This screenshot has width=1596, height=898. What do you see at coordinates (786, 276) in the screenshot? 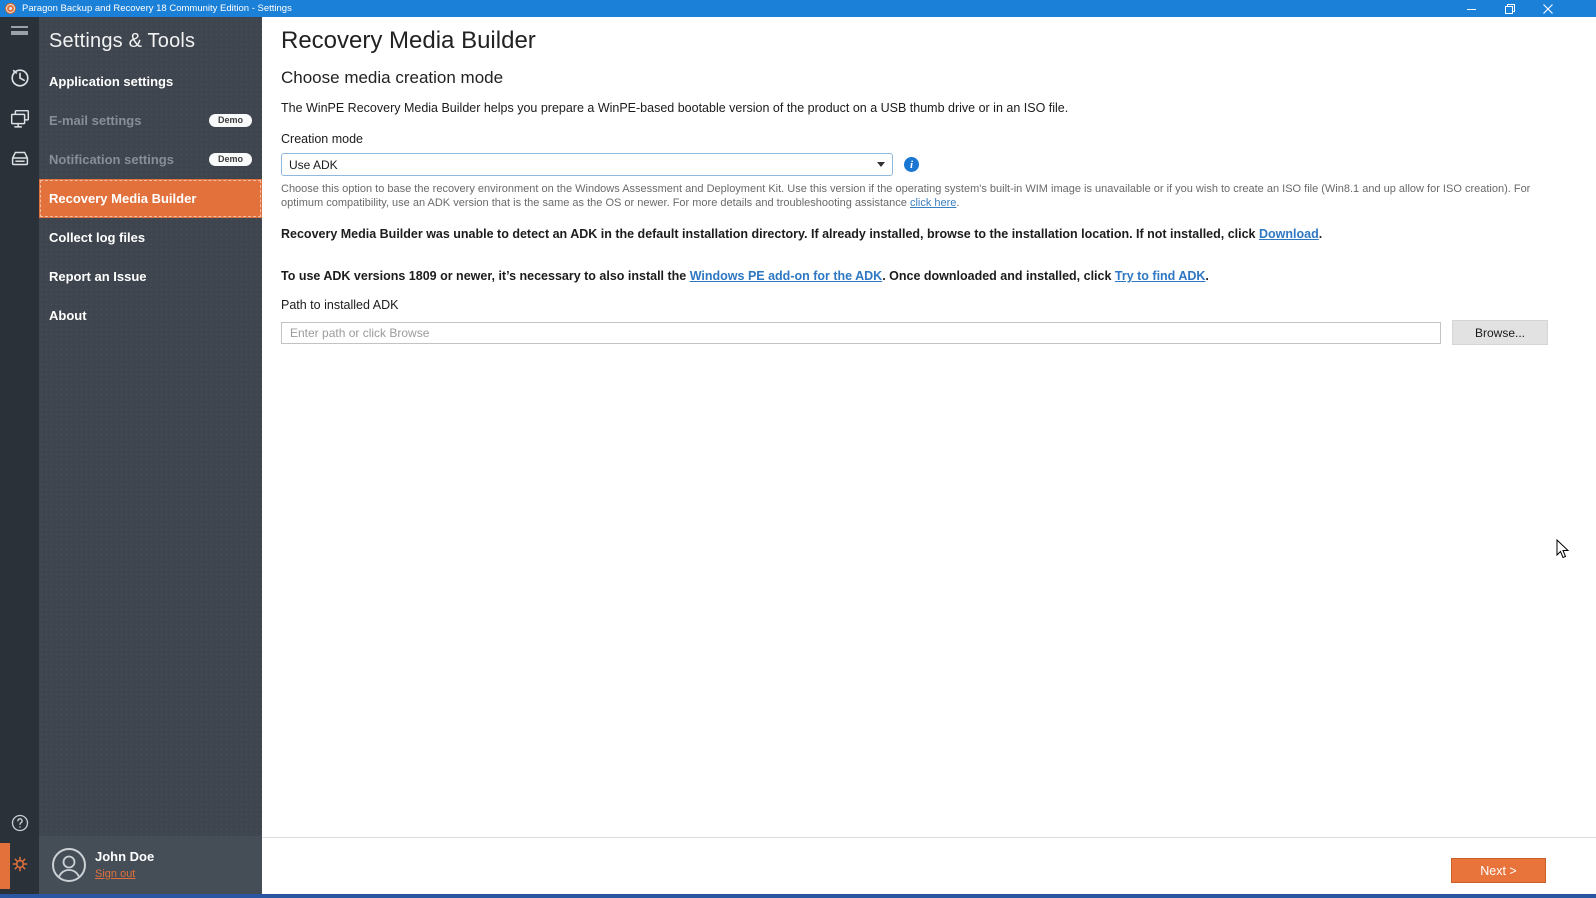
I see `winpe-addon-link: Windows PE add-on for the ADK` at bounding box center [786, 276].